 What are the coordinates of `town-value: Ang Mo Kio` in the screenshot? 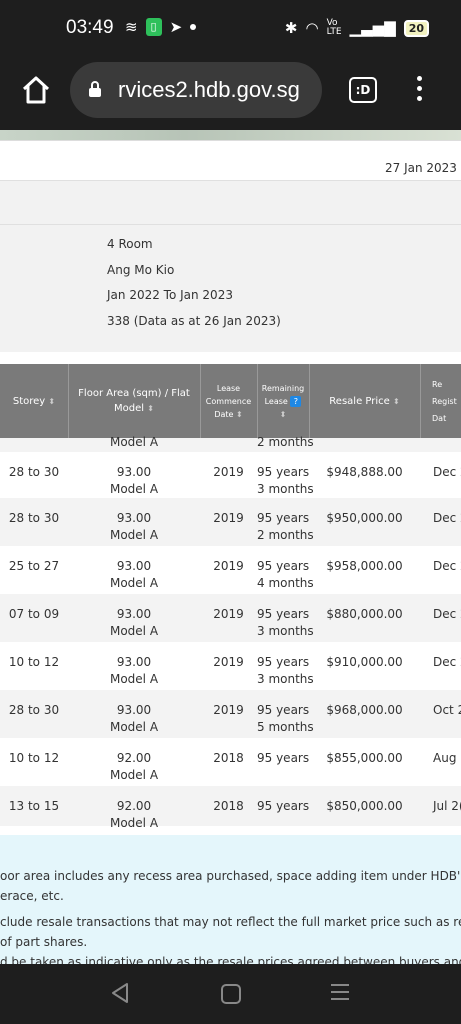 It's located at (141, 270).